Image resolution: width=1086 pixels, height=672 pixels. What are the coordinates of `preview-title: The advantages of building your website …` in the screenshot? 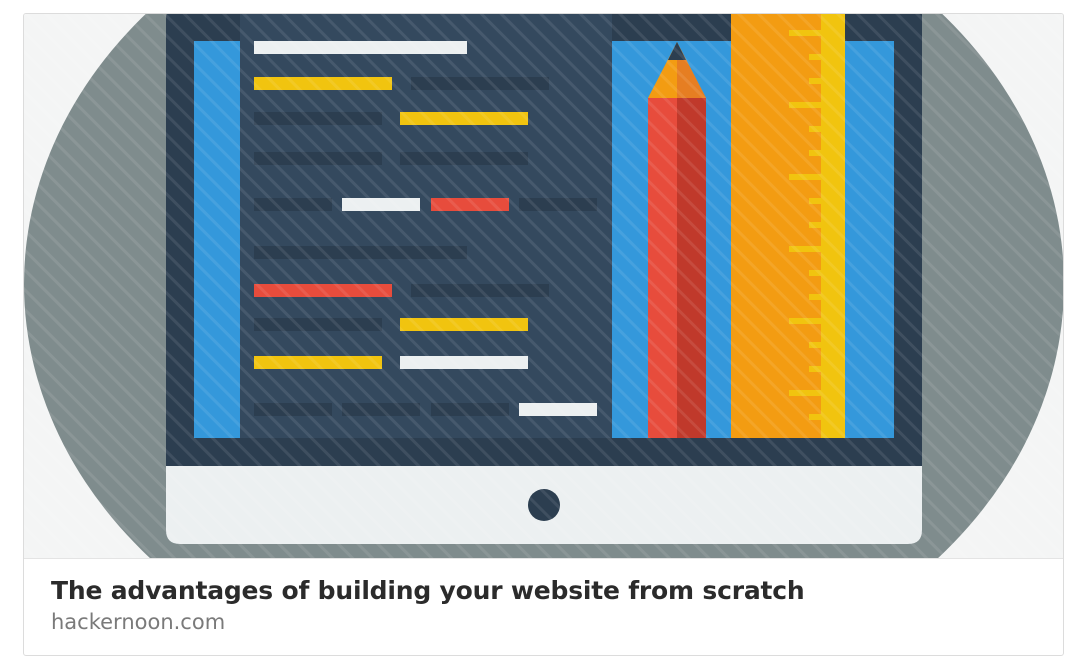 It's located at (547, 591).